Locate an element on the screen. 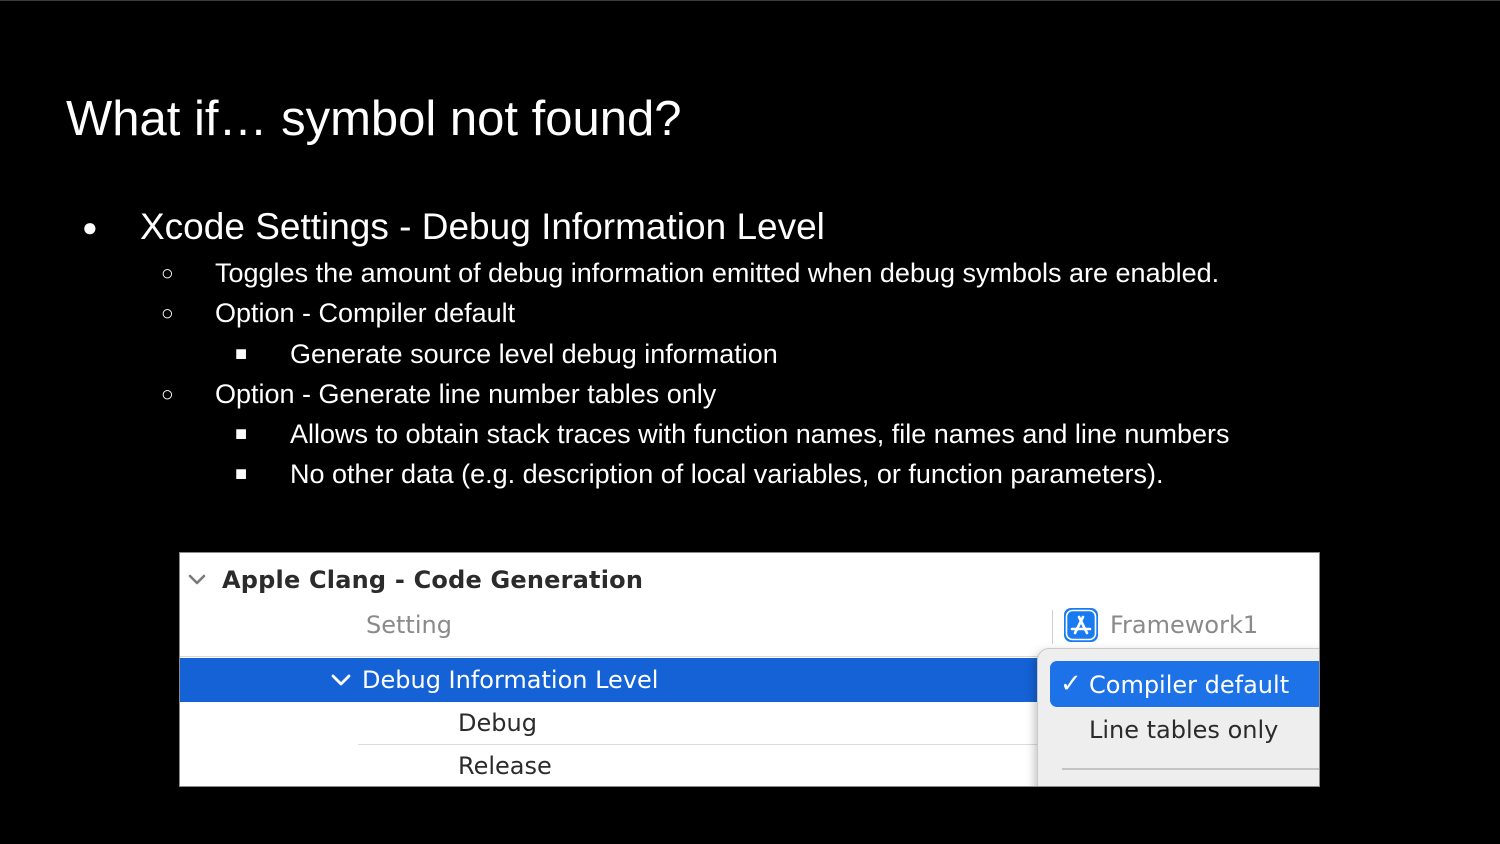 The height and width of the screenshot is (844, 1500). bullet-text: Generate source level debug information is located at coordinates (534, 354).